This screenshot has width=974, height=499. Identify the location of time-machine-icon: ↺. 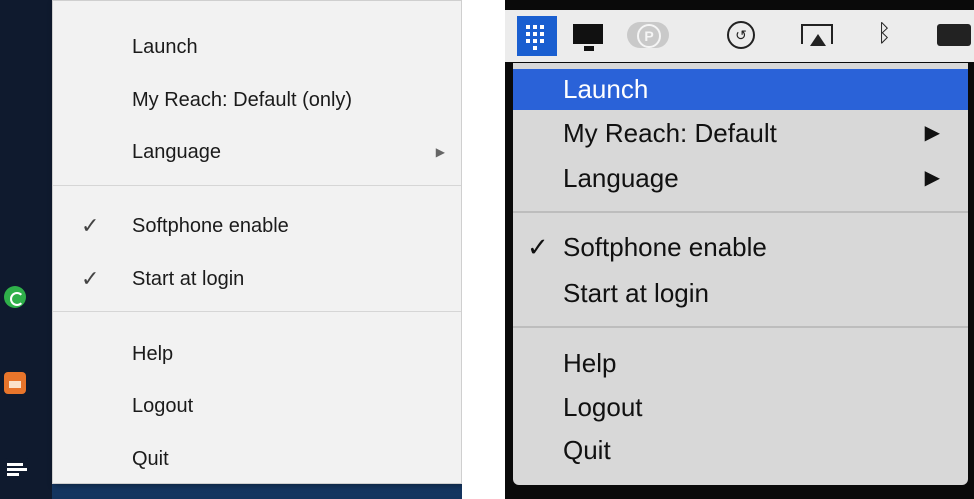
(741, 35).